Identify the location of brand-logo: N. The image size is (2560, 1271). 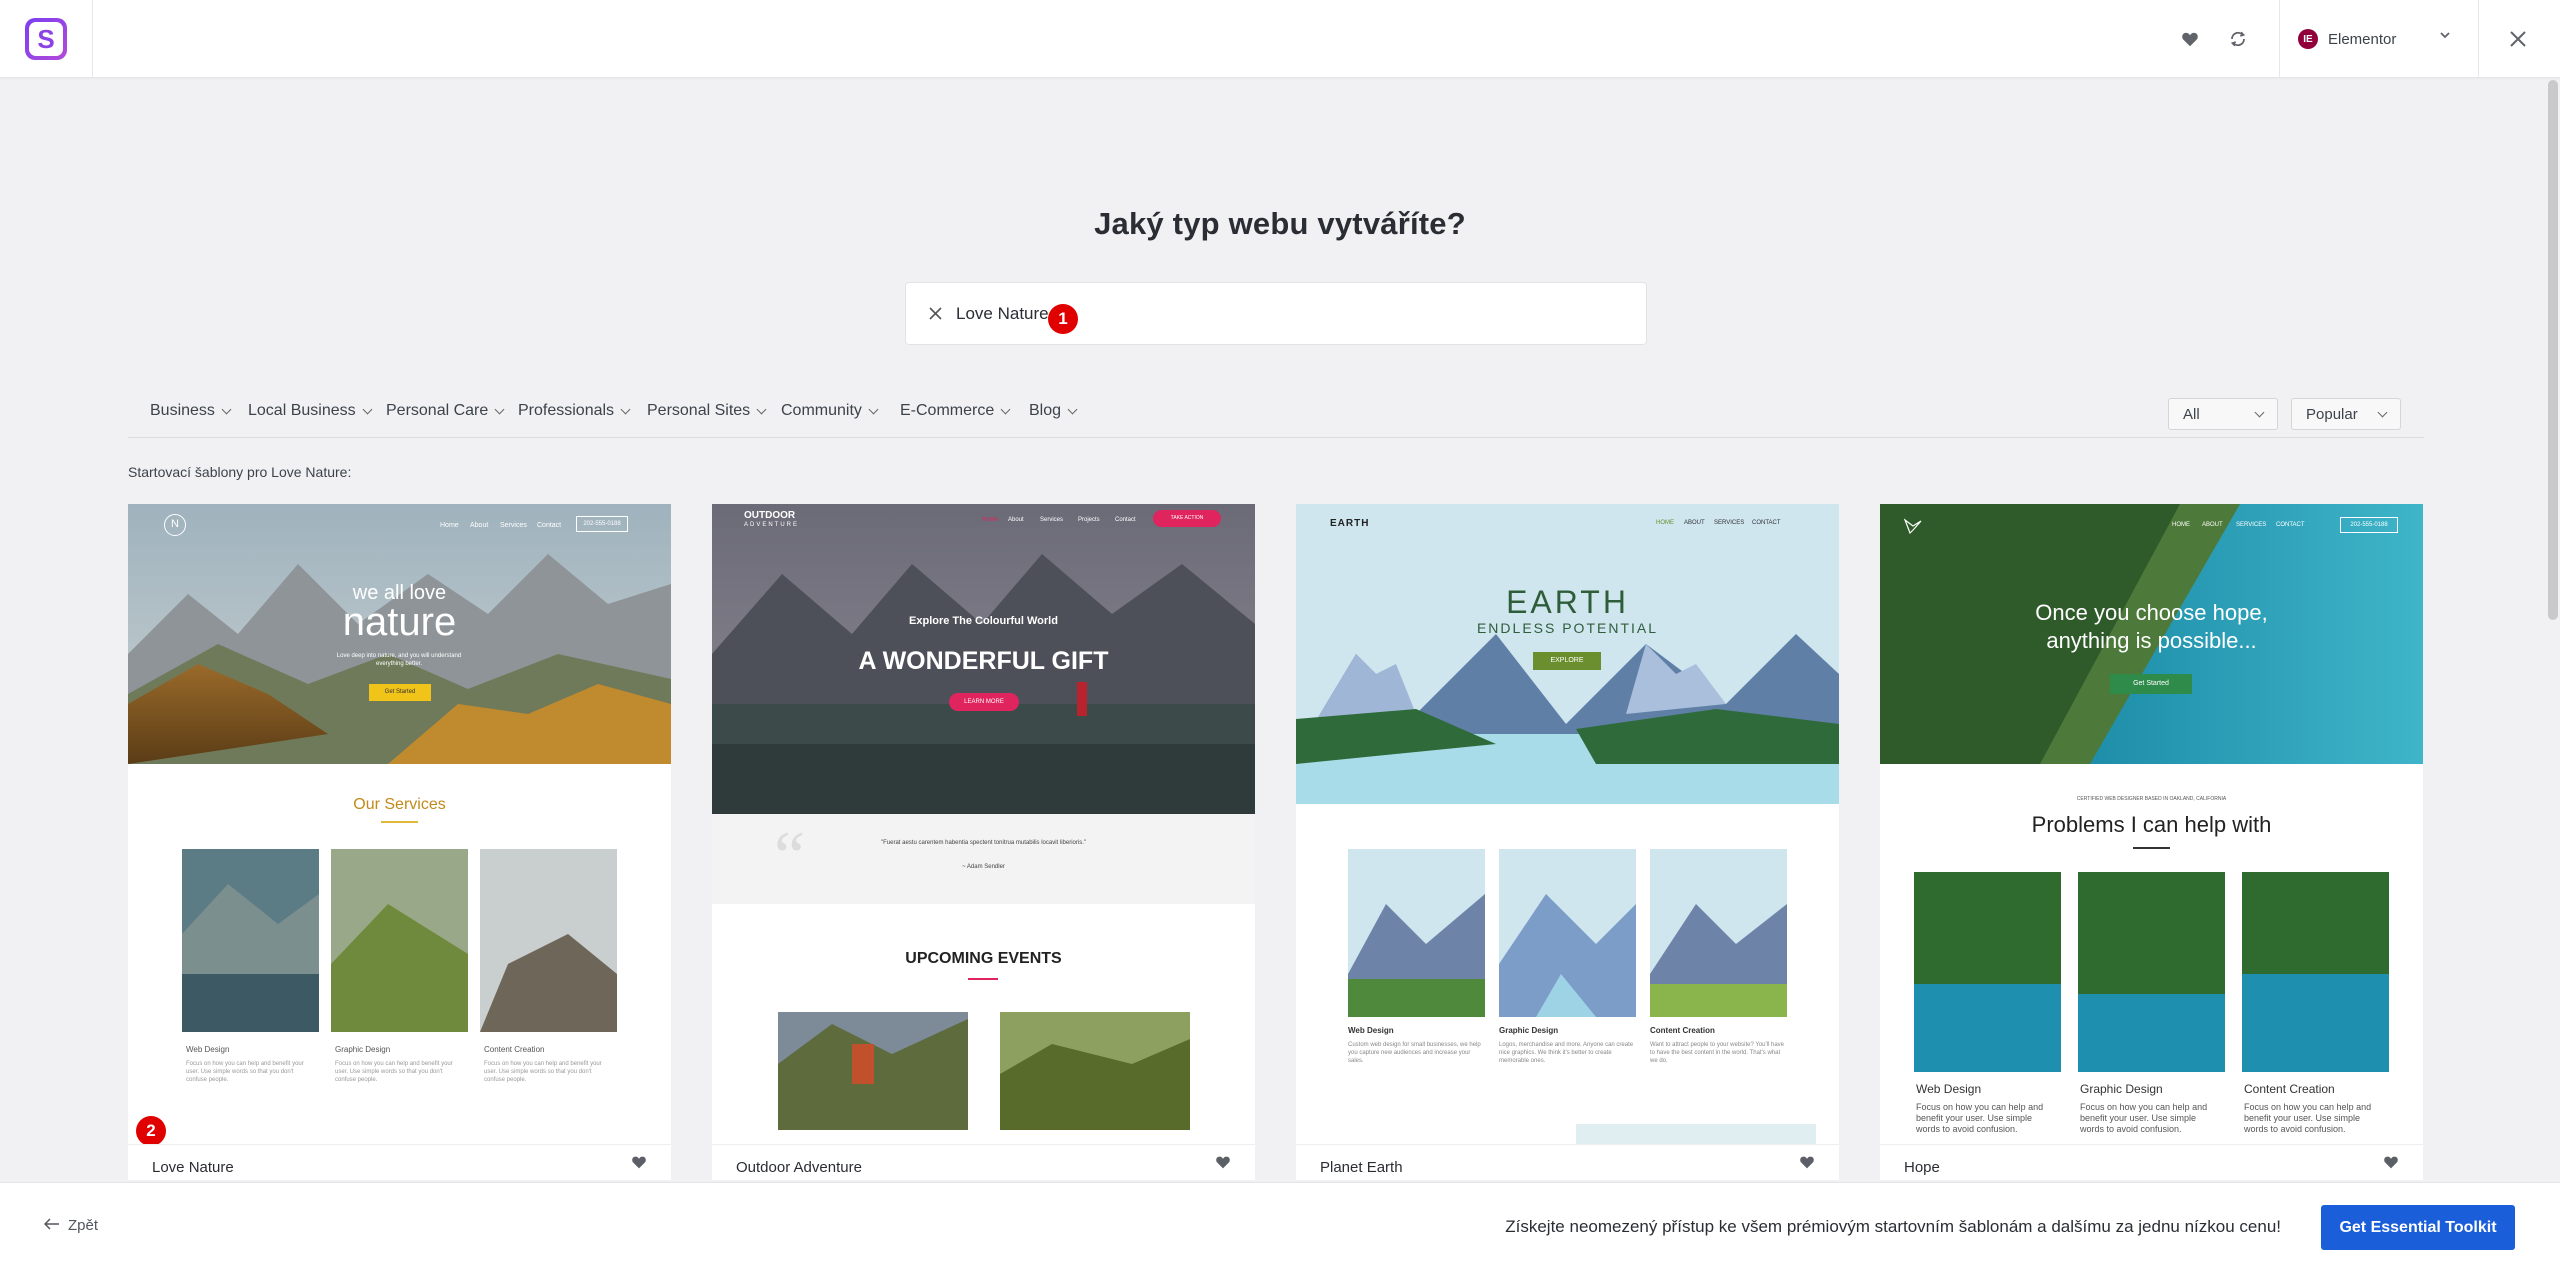
(175, 525).